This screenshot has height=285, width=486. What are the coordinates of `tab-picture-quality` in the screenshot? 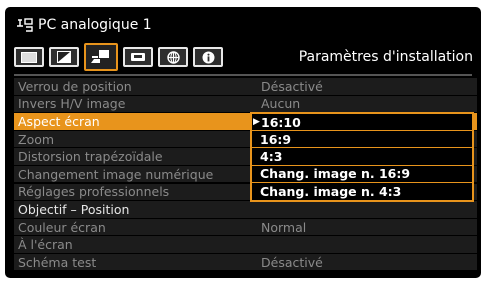 It's located at (64, 57).